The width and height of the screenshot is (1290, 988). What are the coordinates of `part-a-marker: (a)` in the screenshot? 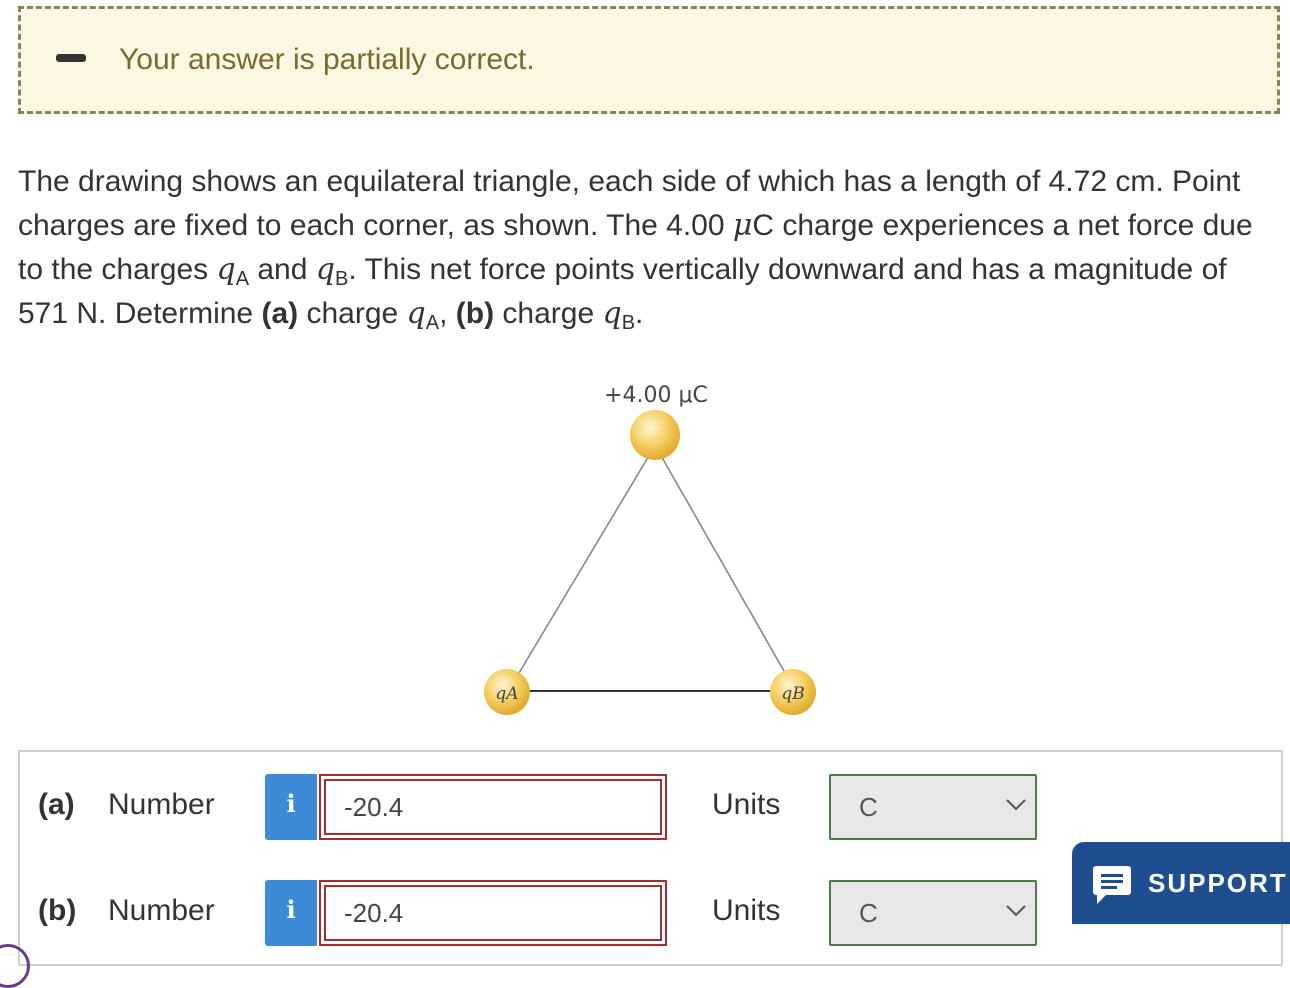 It's located at (280, 313).